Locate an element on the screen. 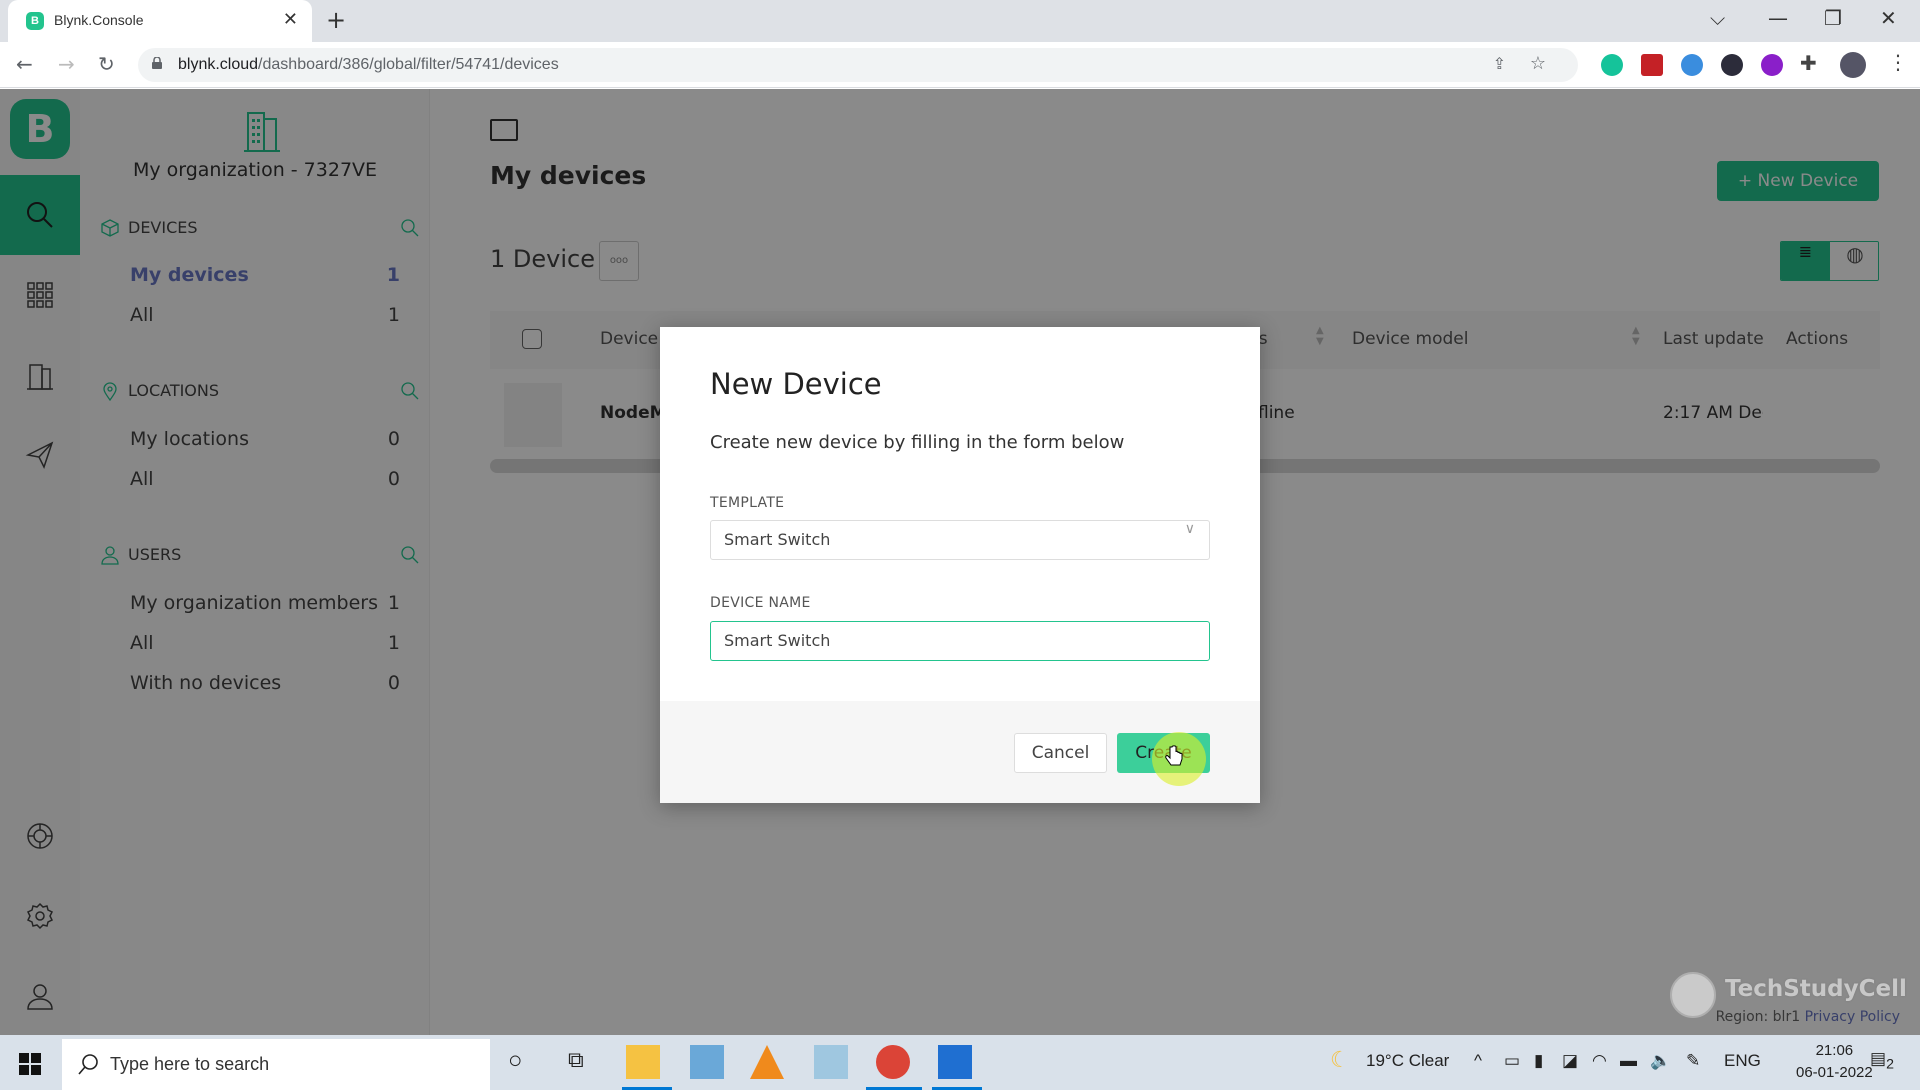  close-window-button: ✕ is located at coordinates (1888, 18).